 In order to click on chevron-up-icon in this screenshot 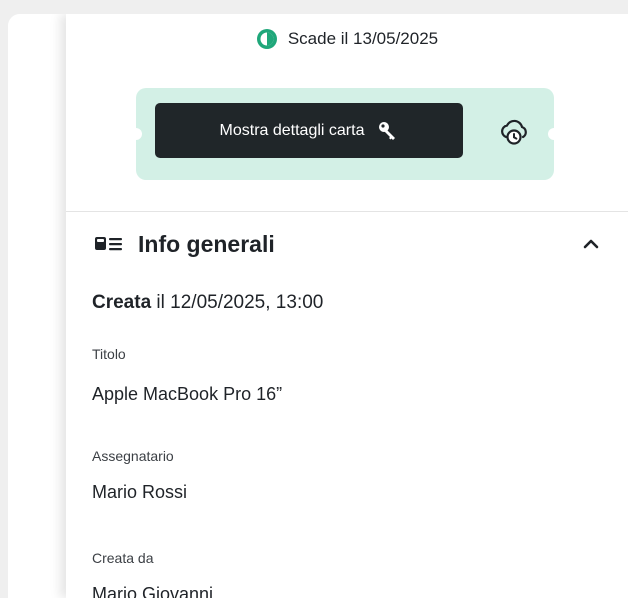, I will do `click(591, 244)`.